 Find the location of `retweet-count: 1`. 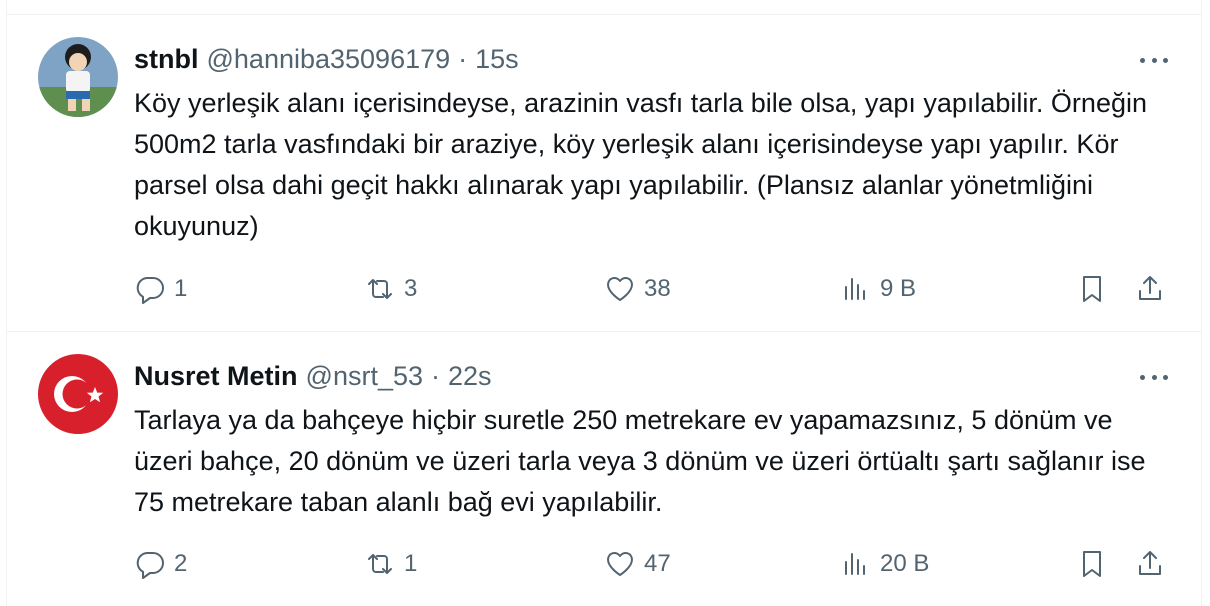

retweet-count: 1 is located at coordinates (411, 563).